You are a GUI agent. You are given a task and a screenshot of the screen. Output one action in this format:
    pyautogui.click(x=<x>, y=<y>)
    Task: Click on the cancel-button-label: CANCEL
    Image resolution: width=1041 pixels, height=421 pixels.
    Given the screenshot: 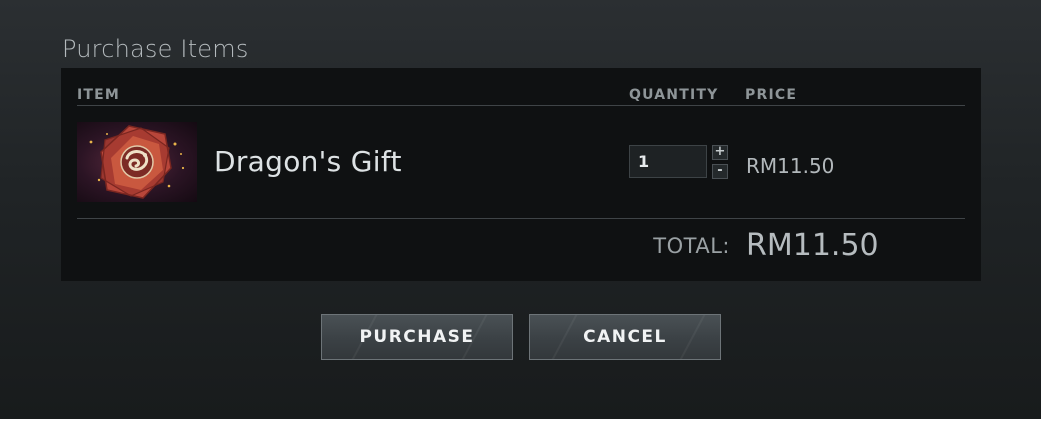 What is the action you would take?
    pyautogui.click(x=625, y=337)
    